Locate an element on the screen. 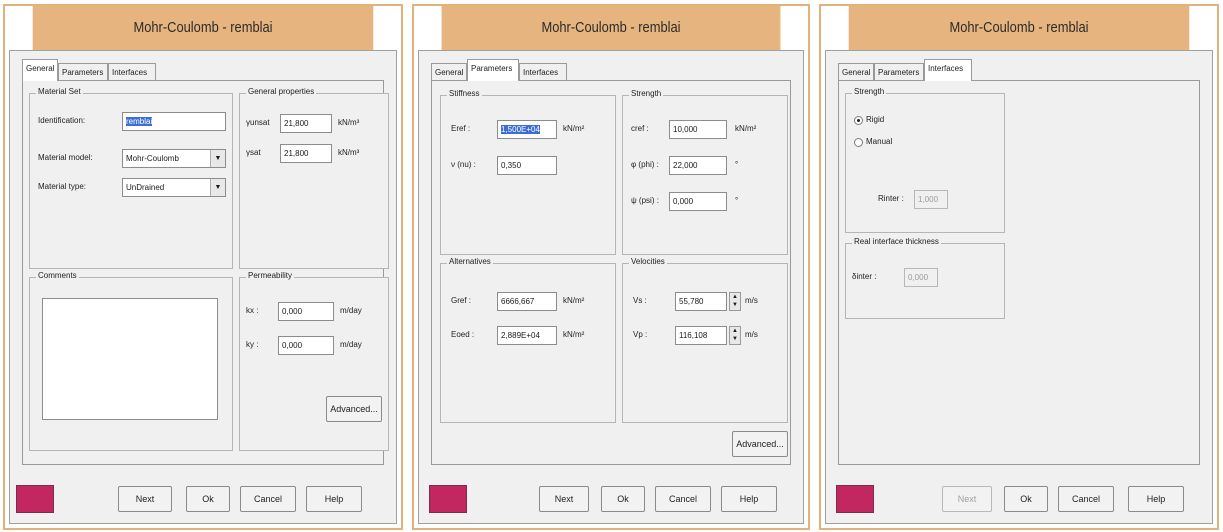 The image size is (1223, 532). gamma-unsat-input: 21,800 is located at coordinates (306, 123).